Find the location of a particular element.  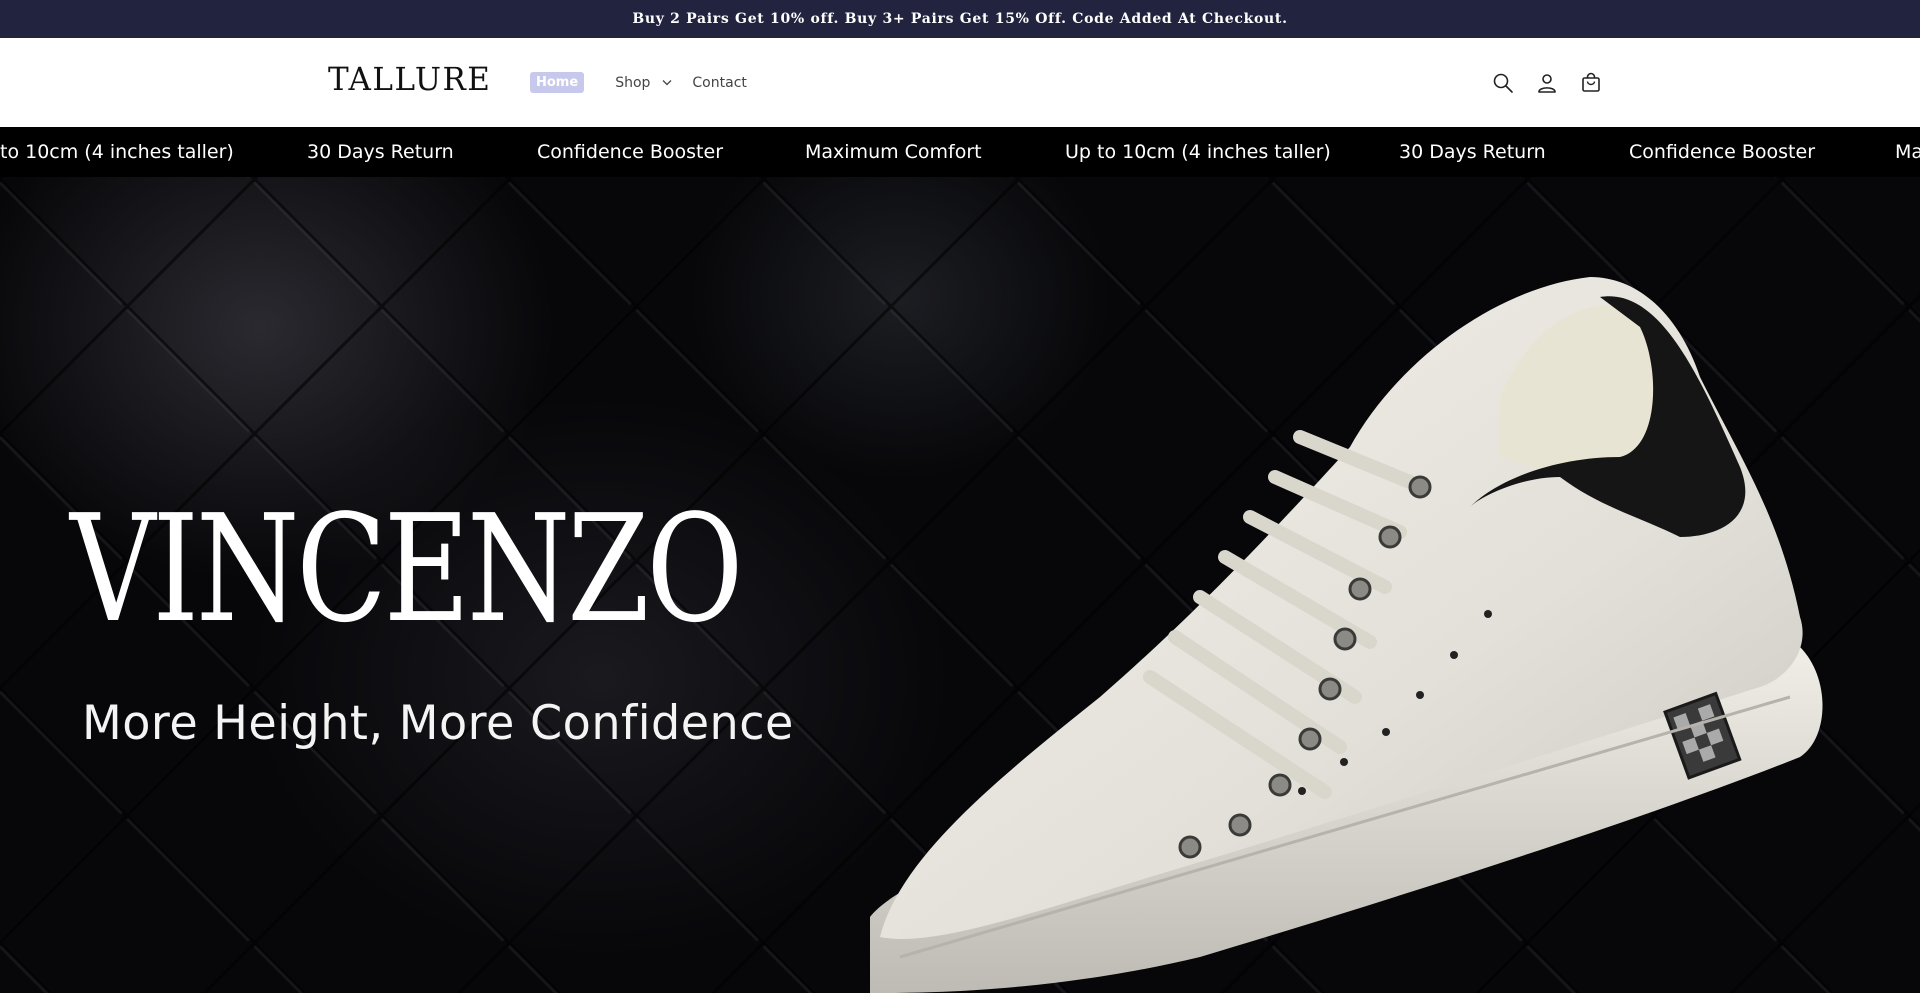

logo: TALLURE is located at coordinates (409, 80).